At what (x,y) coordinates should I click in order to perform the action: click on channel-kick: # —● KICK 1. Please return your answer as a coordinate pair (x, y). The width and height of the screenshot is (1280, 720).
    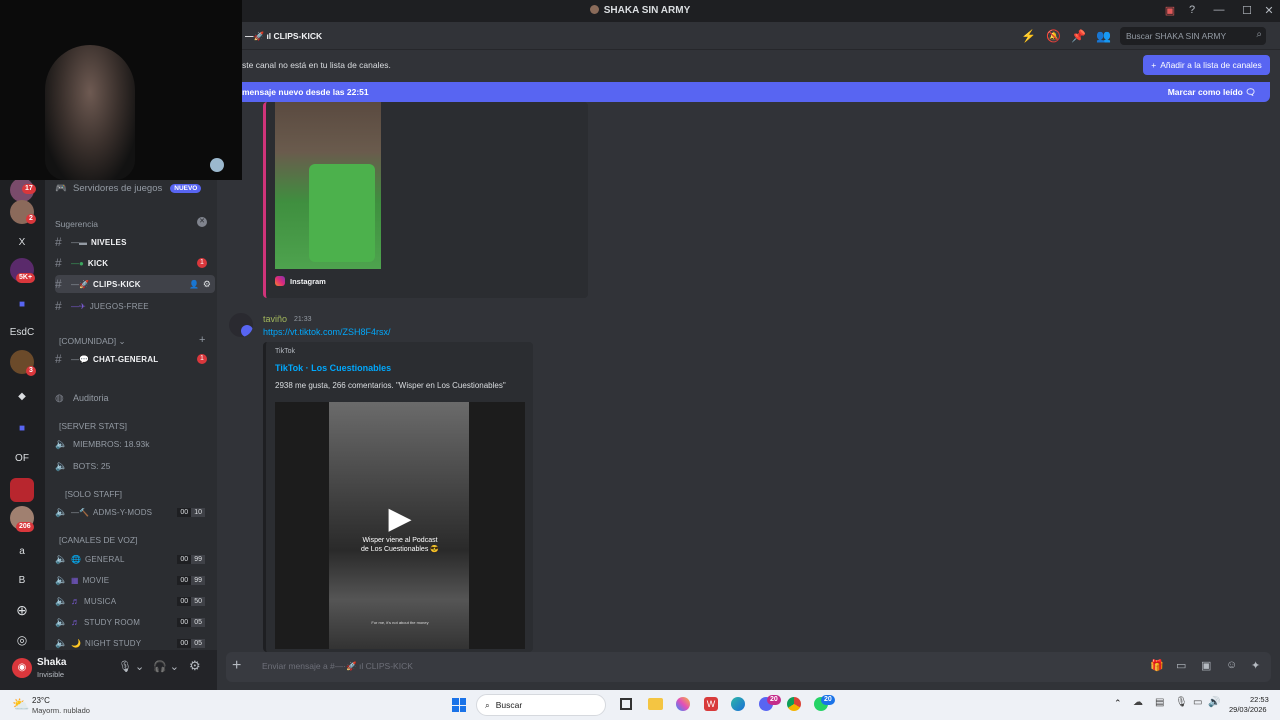
    Looking at the image, I should click on (135, 263).